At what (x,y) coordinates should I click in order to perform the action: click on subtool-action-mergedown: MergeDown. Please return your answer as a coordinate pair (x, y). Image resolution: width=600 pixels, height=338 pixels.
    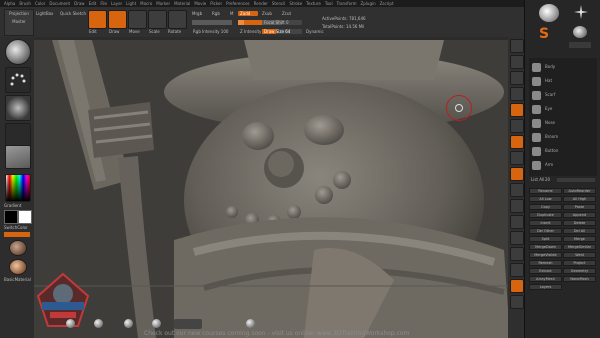
    Looking at the image, I should click on (545, 247).